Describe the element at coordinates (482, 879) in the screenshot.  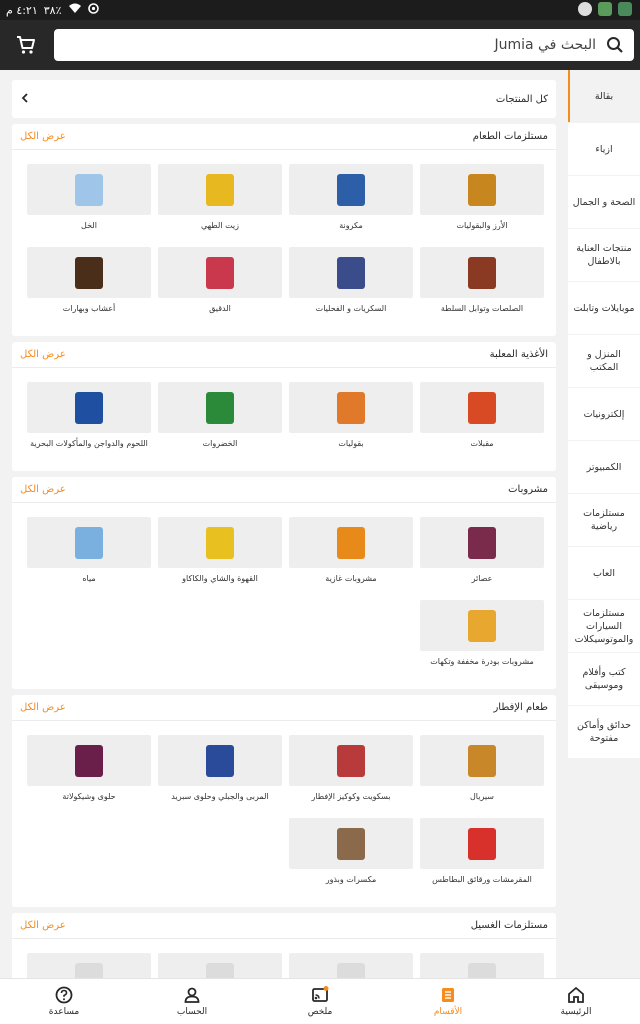
I see `subcategory-label: المقرمشات ورقائق البطاطس` at that location.